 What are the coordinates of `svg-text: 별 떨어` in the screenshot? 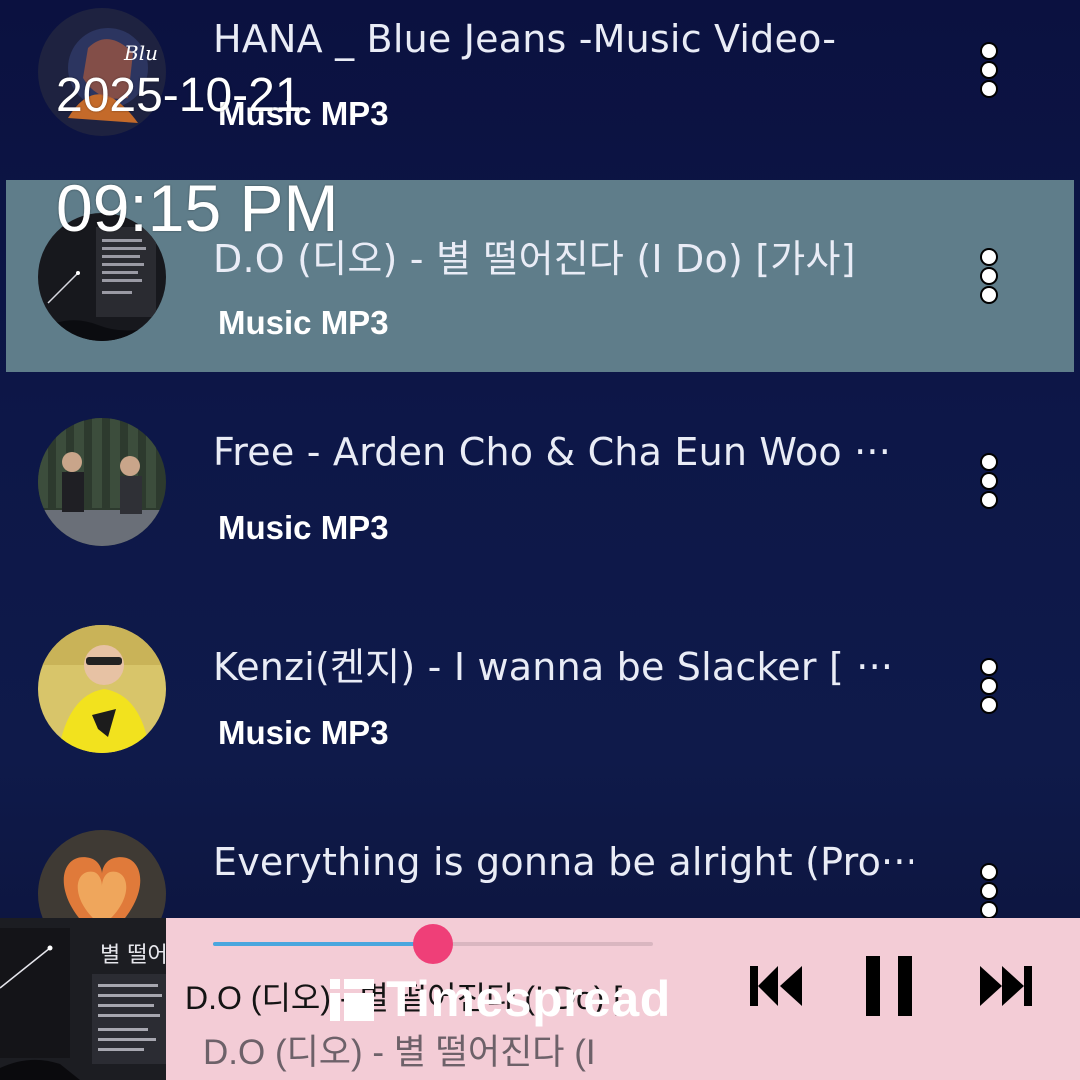 It's located at (133, 955).